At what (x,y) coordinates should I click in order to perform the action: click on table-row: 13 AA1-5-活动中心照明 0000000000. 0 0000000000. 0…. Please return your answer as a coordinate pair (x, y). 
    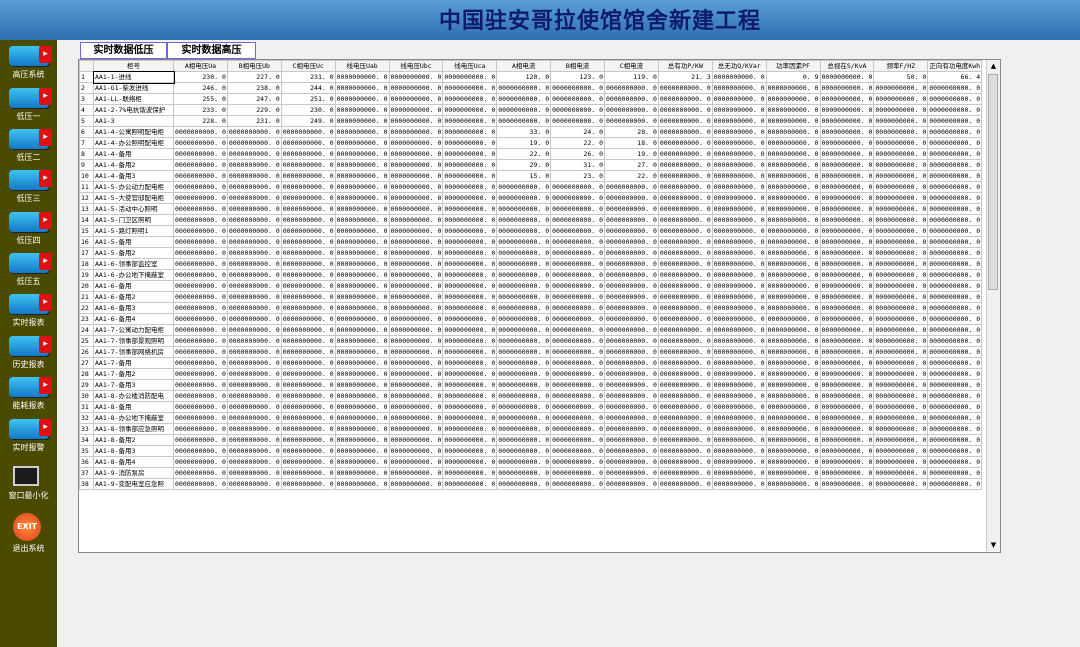
    Looking at the image, I should click on (531, 209).